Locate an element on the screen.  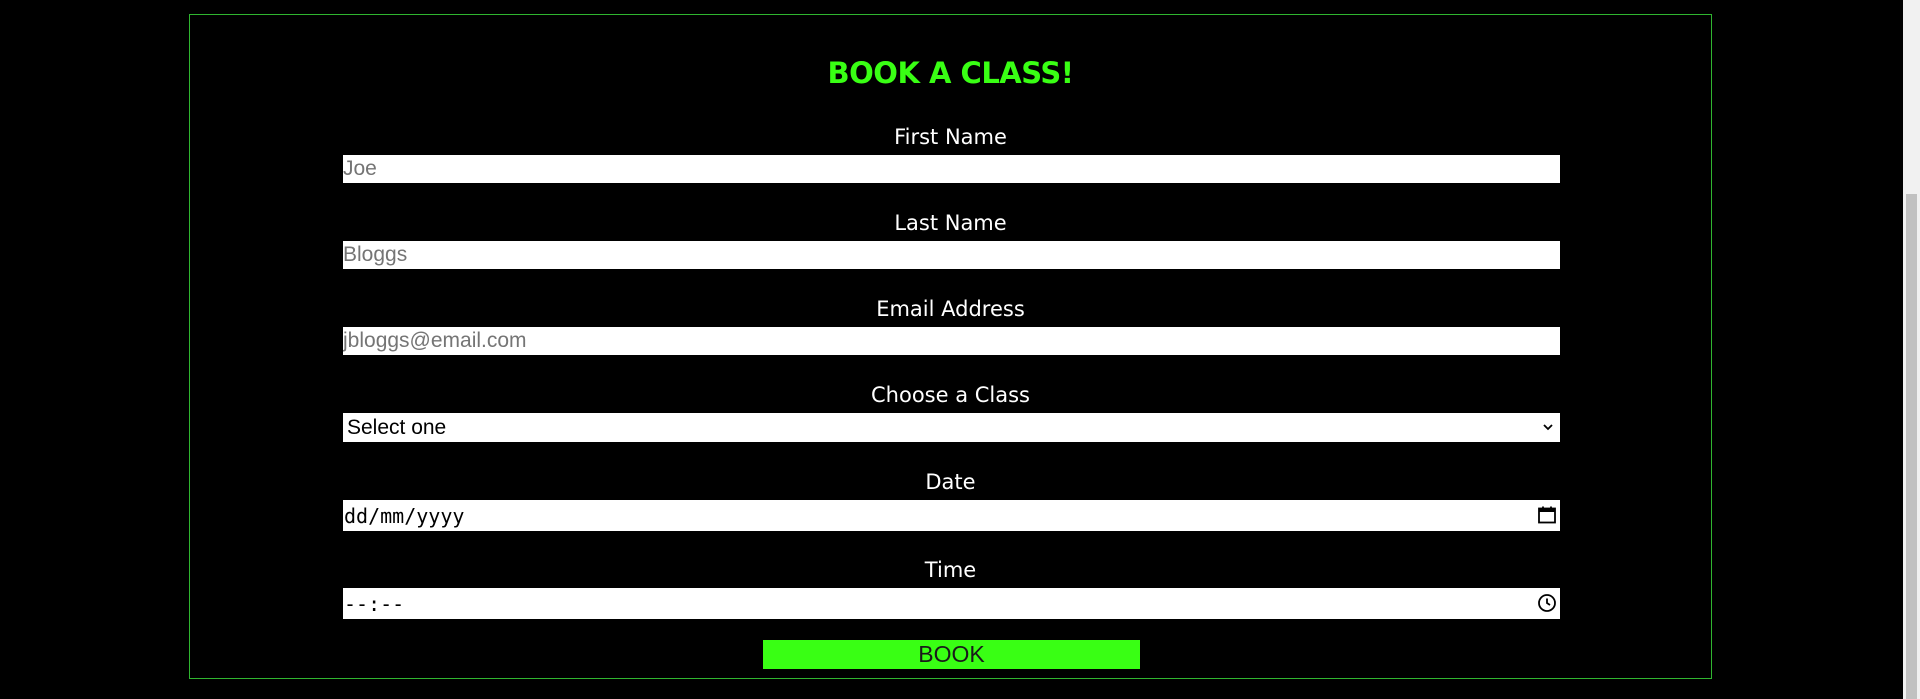
calendar-icon is located at coordinates (1547, 515).